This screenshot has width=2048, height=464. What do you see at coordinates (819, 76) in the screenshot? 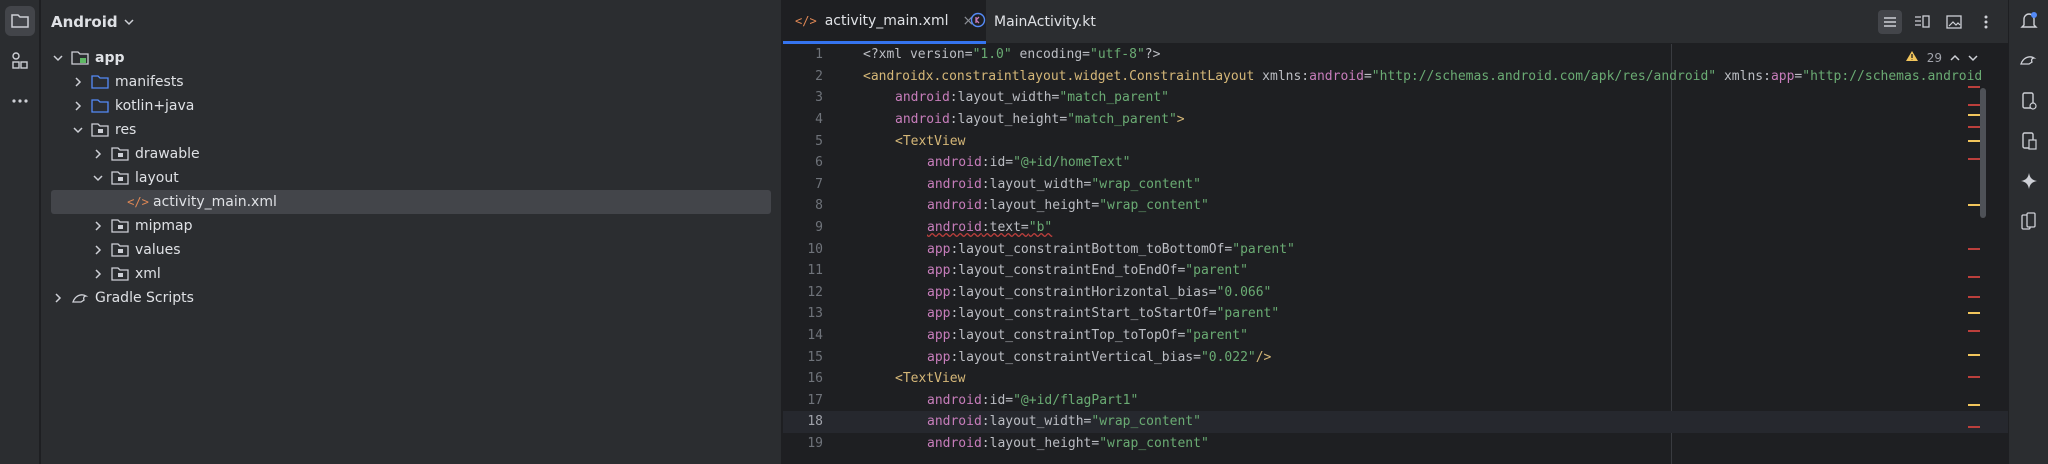
I see `line-number: 2` at bounding box center [819, 76].